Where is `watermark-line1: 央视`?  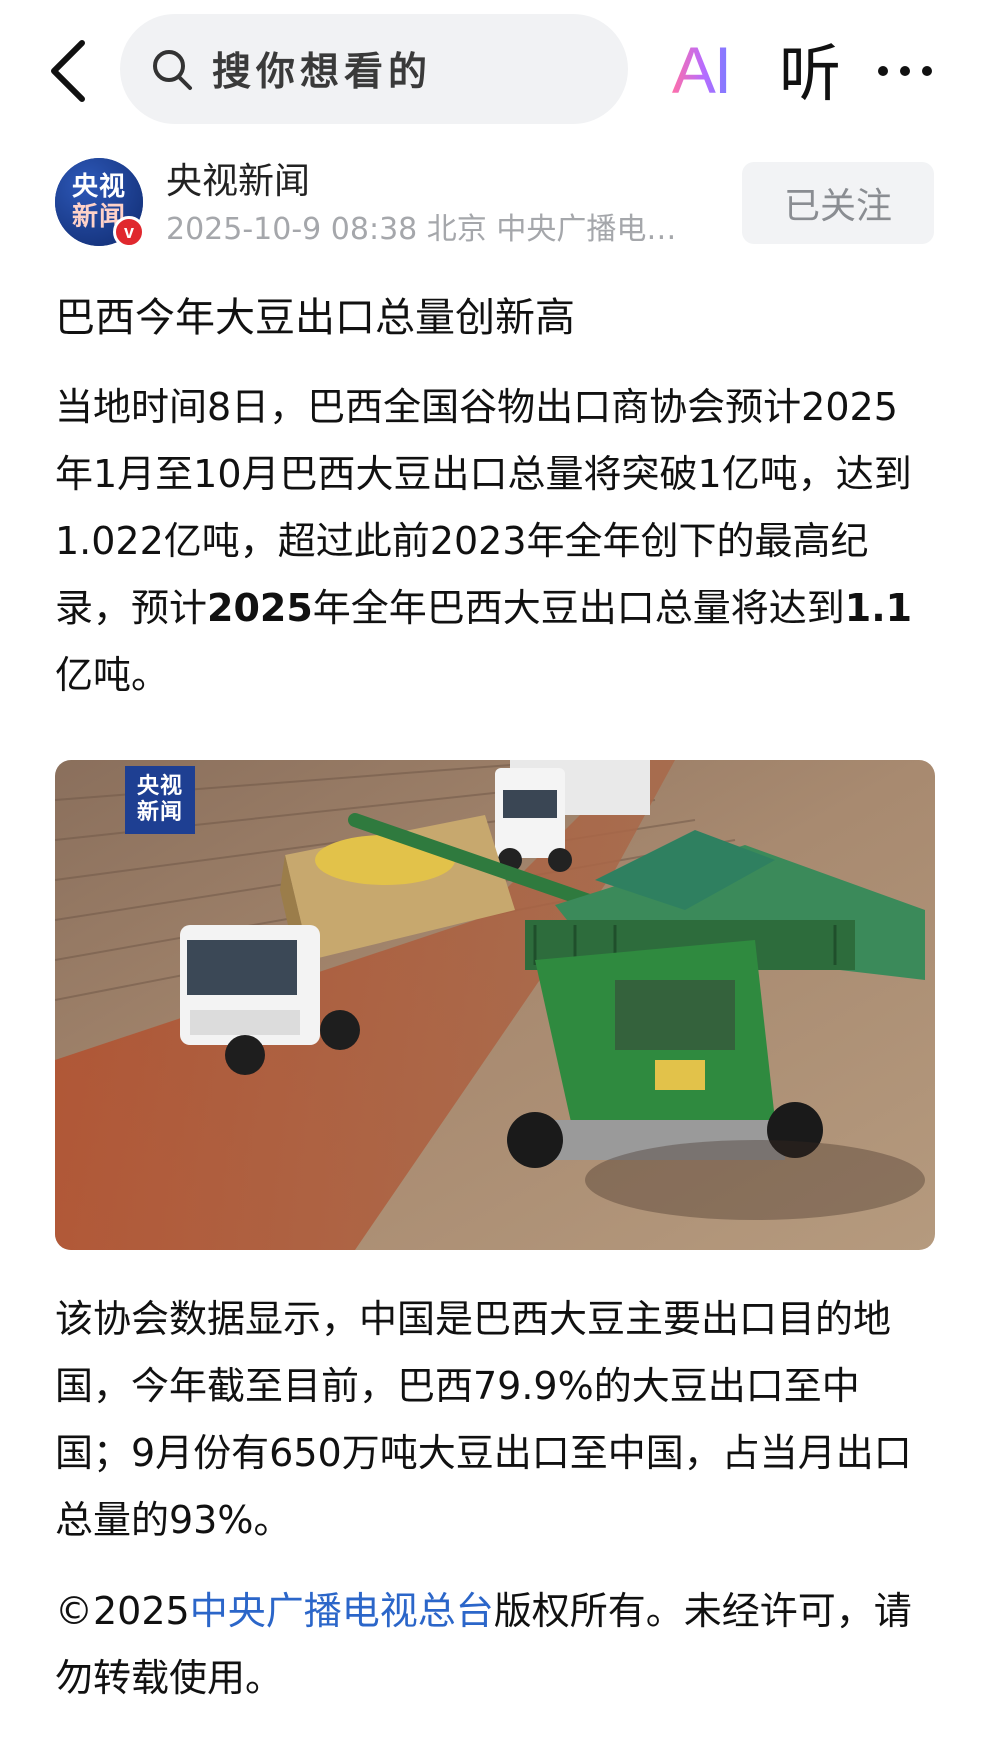 watermark-line1: 央视 is located at coordinates (159, 786).